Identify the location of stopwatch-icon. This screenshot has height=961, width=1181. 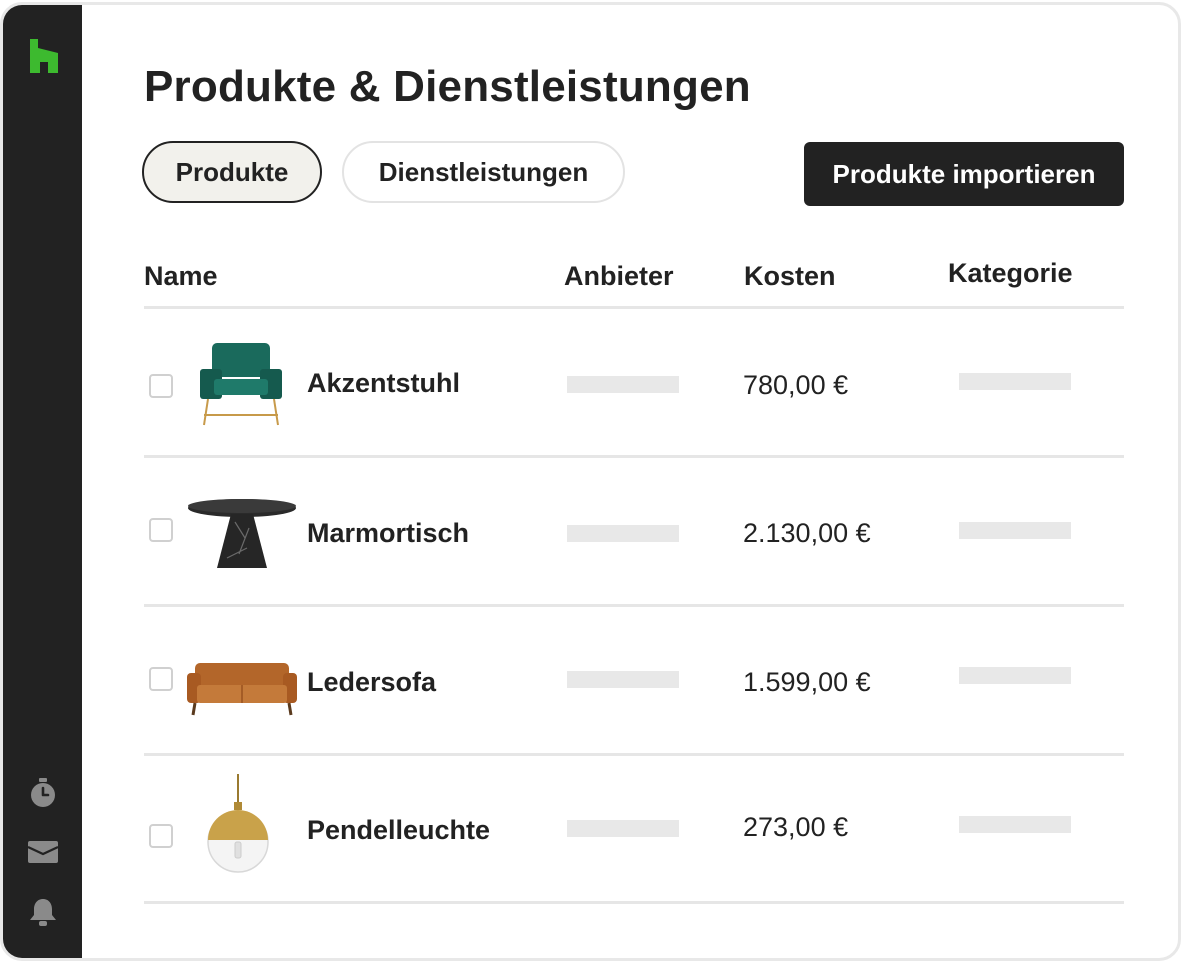
(43, 793).